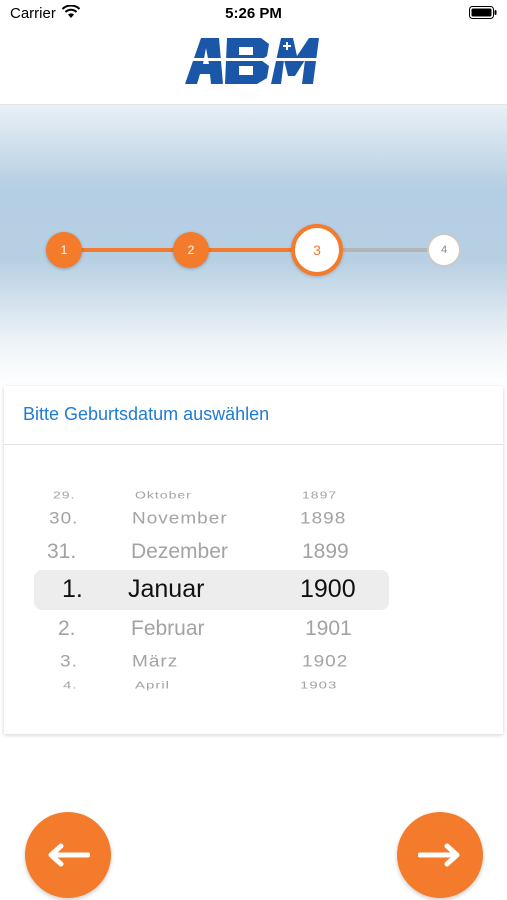 The image size is (507, 900). Describe the element at coordinates (253, 444) in the screenshot. I see `card-divider` at that location.